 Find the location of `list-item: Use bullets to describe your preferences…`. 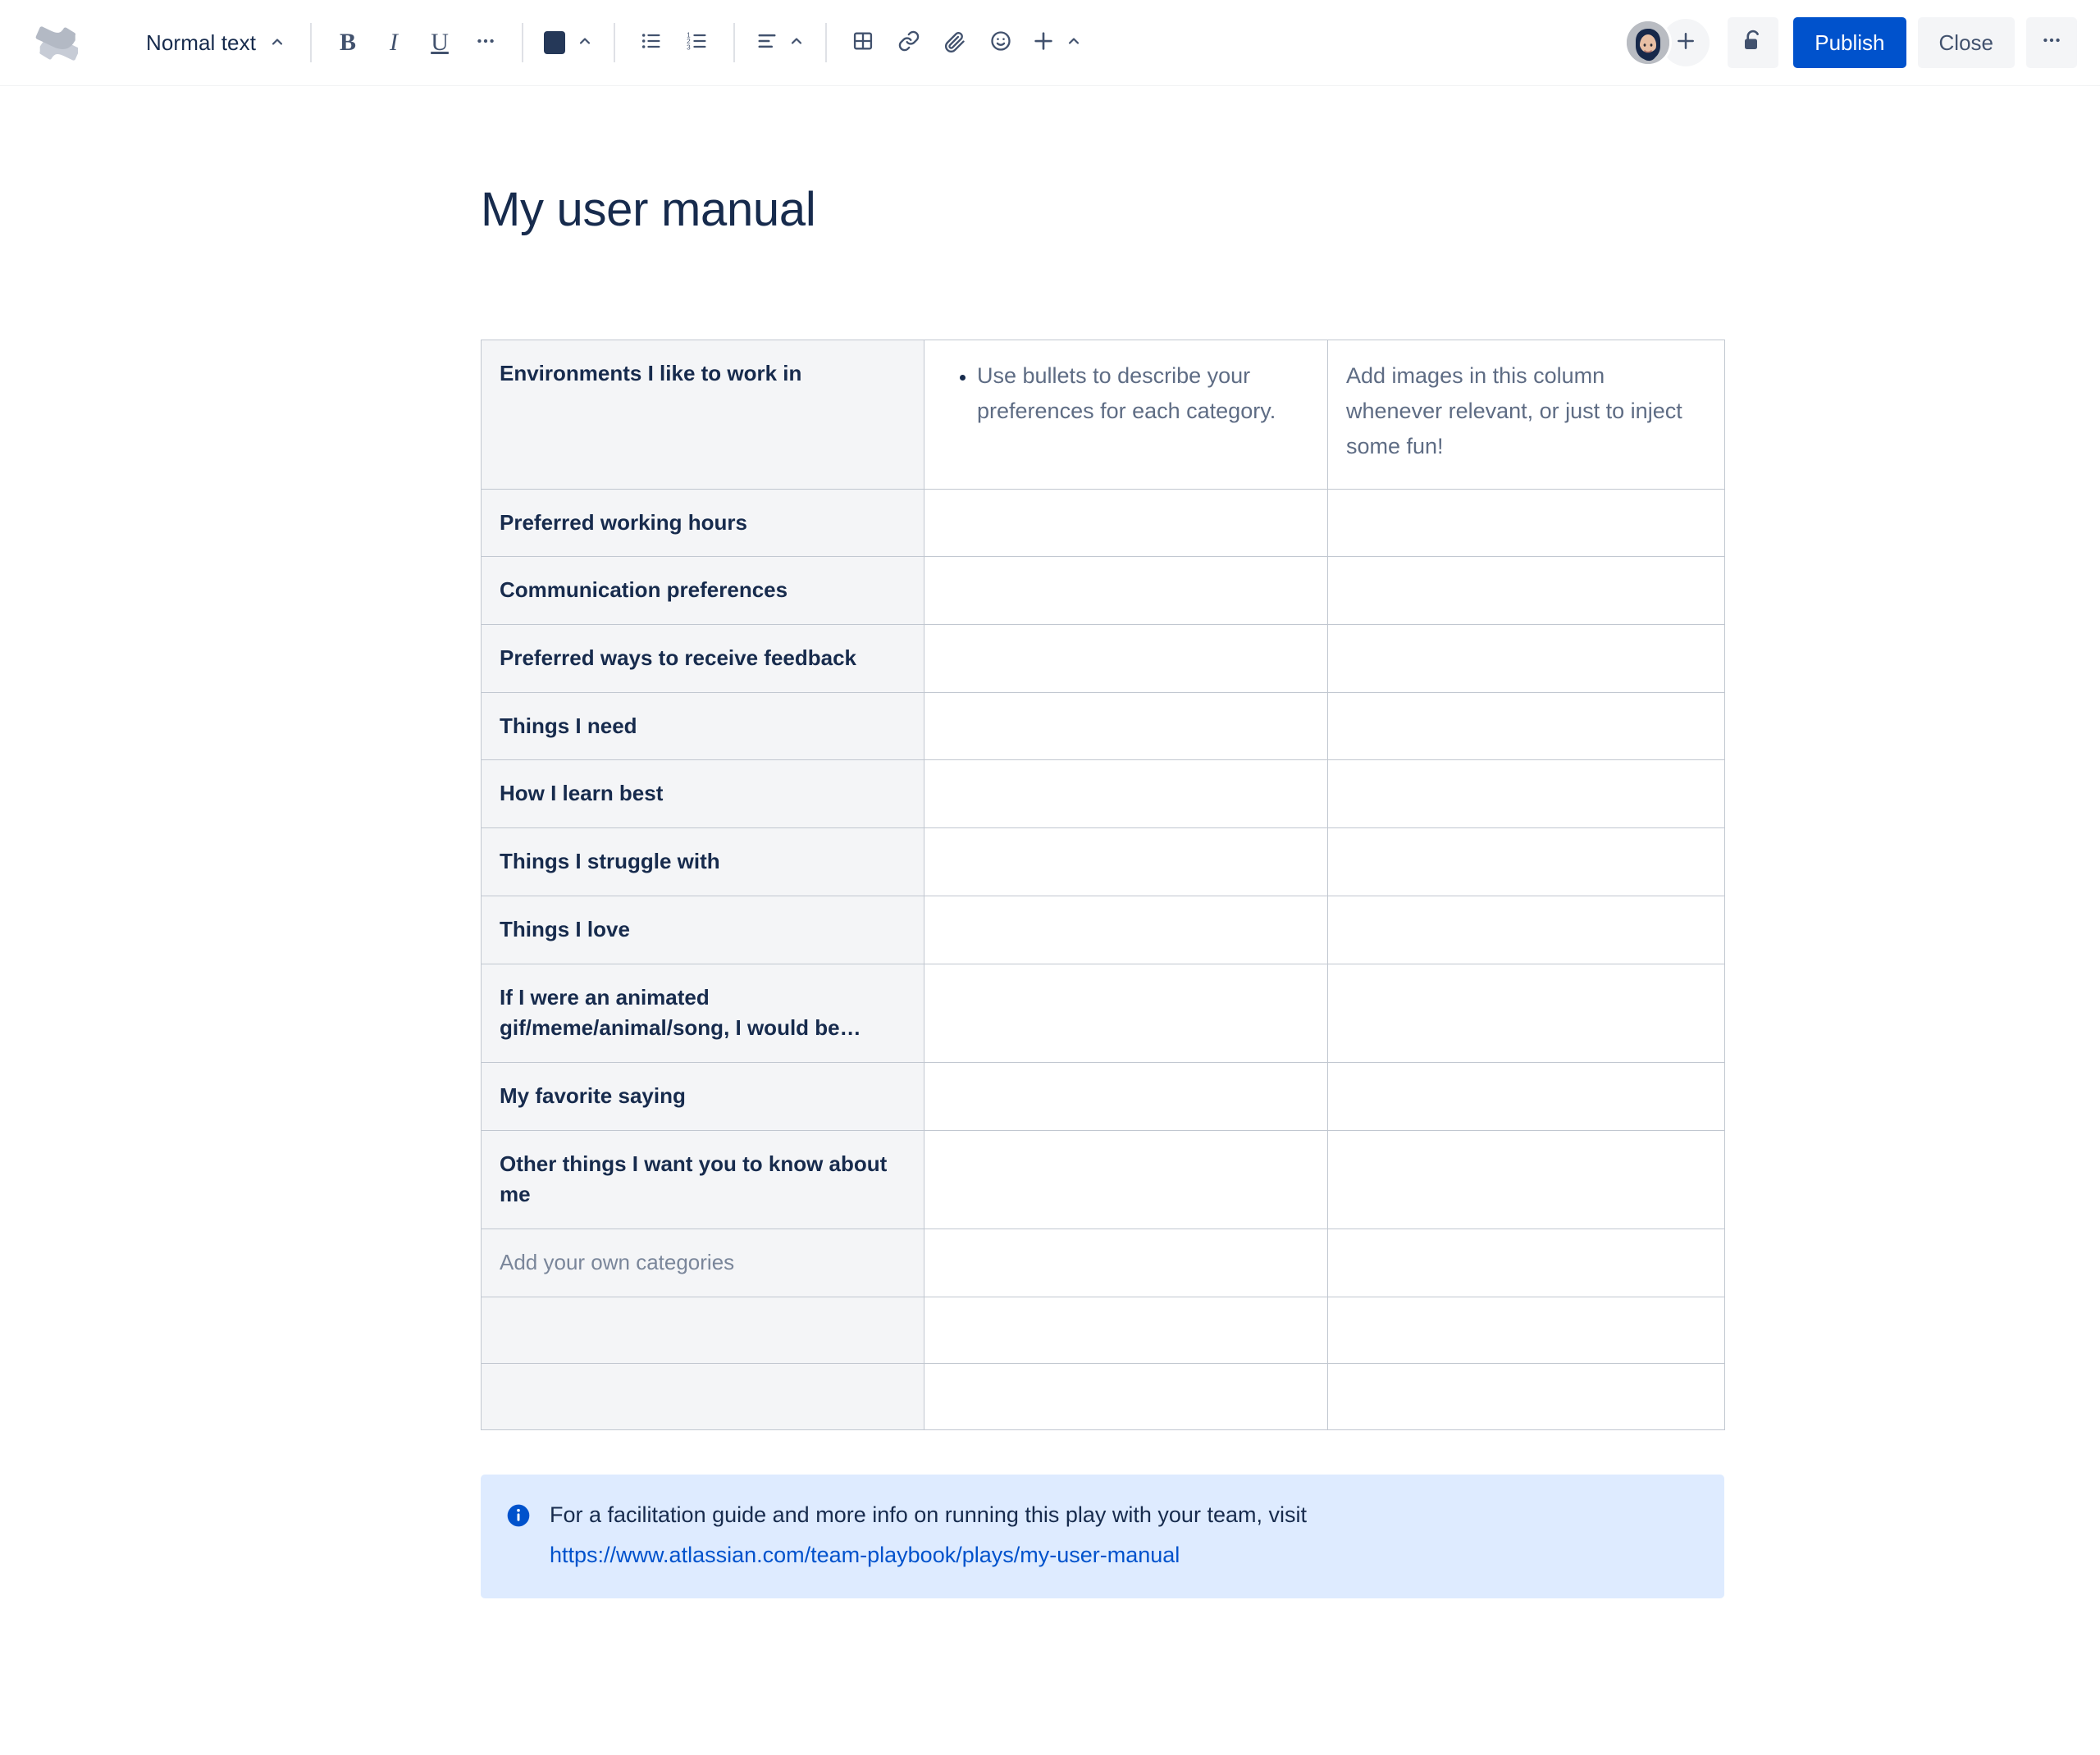

list-item: Use bullets to describe your preferences… is located at coordinates (1142, 393).